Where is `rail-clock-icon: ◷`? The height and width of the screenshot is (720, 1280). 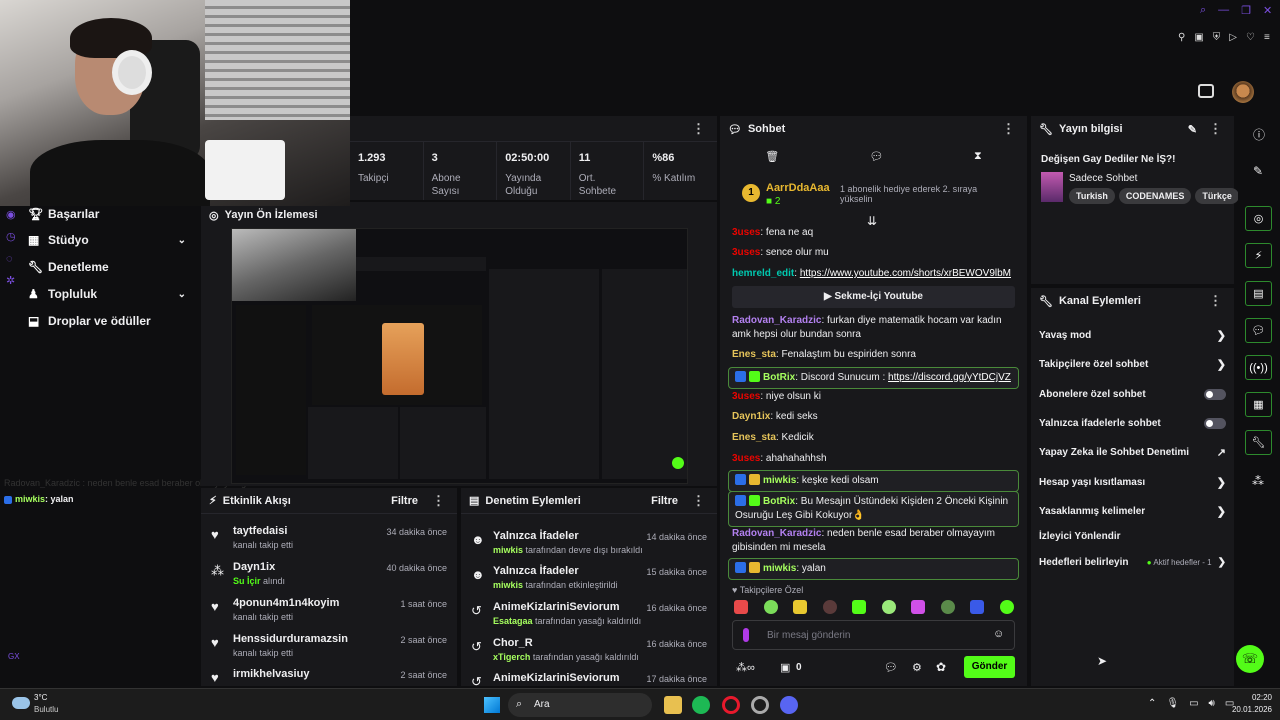
rail-clock-icon: ◷ is located at coordinates (13, 237).